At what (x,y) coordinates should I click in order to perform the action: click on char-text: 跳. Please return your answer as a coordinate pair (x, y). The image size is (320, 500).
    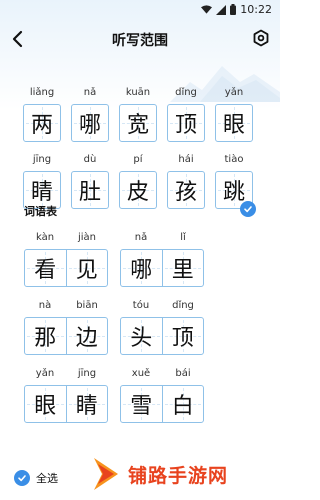
    Looking at the image, I should click on (233, 192).